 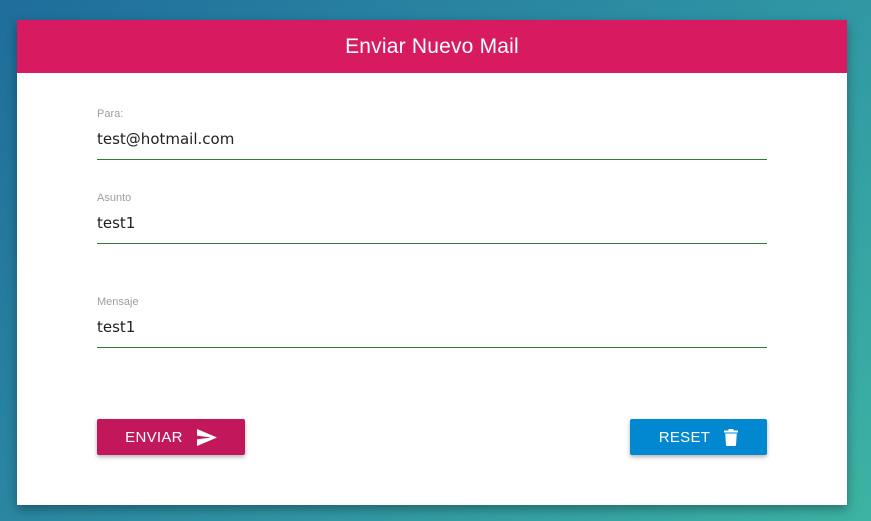 I want to click on mensaje-label: Mensaje, so click(x=118, y=302).